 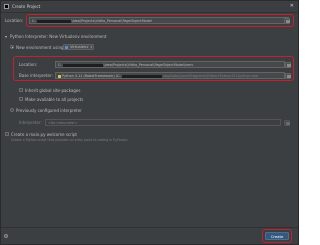 I want to click on environment-tool-value: Virtualenv, so click(x=79, y=47).